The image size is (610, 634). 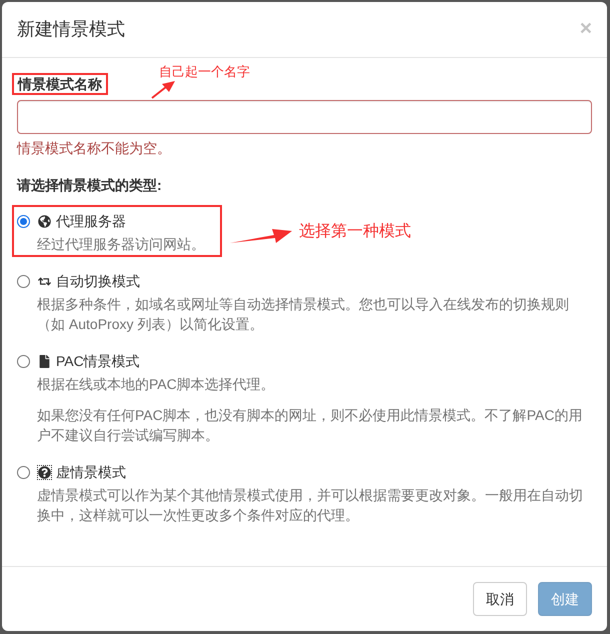 What do you see at coordinates (156, 384) in the screenshot?
I see `option-description: 根据在线或本地的PAC脚本选择代理。` at bounding box center [156, 384].